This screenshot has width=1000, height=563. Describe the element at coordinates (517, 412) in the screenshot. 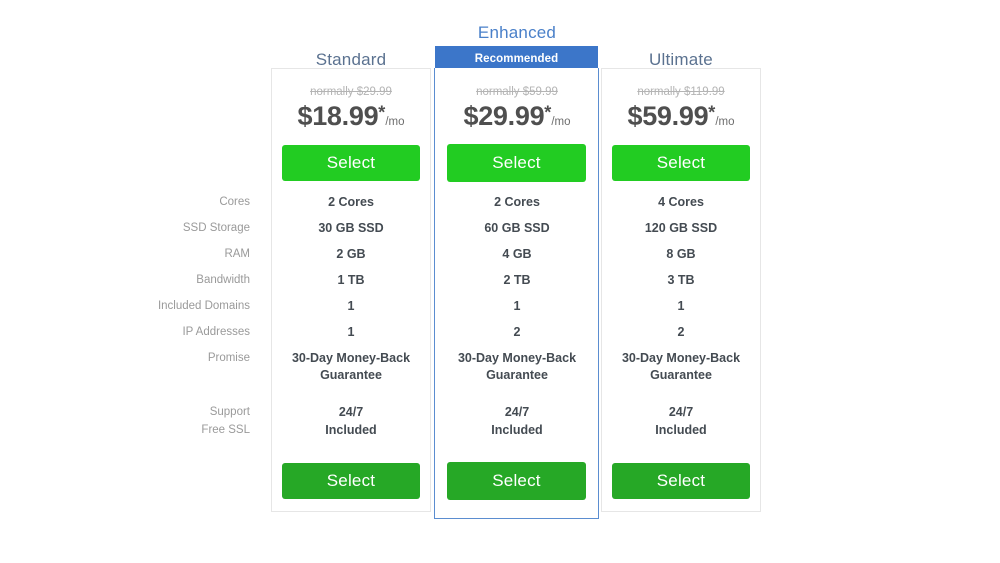

I see `feature-value-support-enhanced: 24/7` at that location.